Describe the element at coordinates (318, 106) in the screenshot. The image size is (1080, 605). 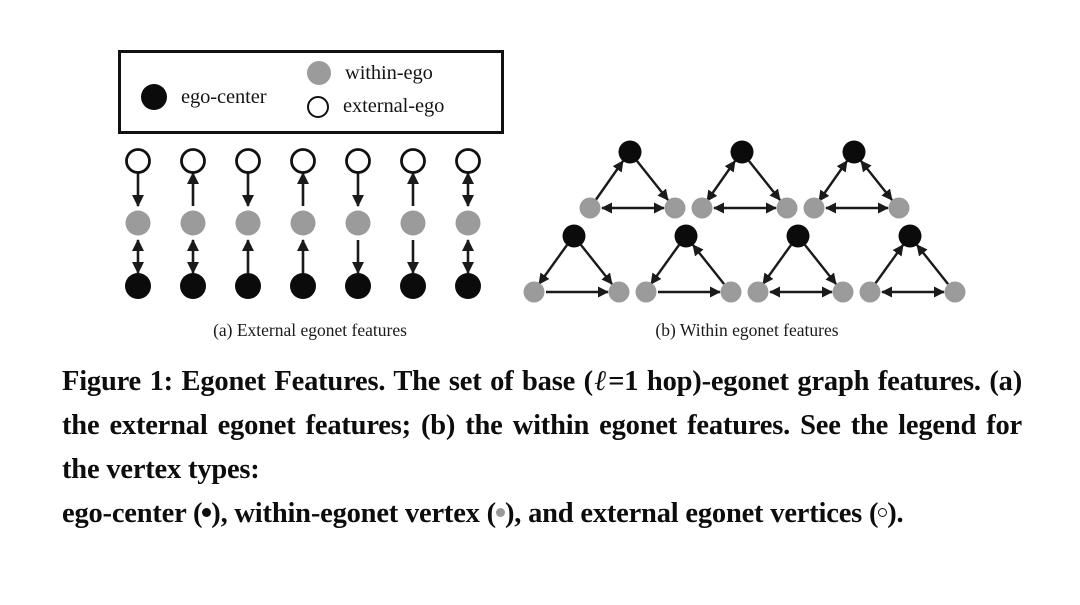
I see `external-ego-circle-icon` at that location.